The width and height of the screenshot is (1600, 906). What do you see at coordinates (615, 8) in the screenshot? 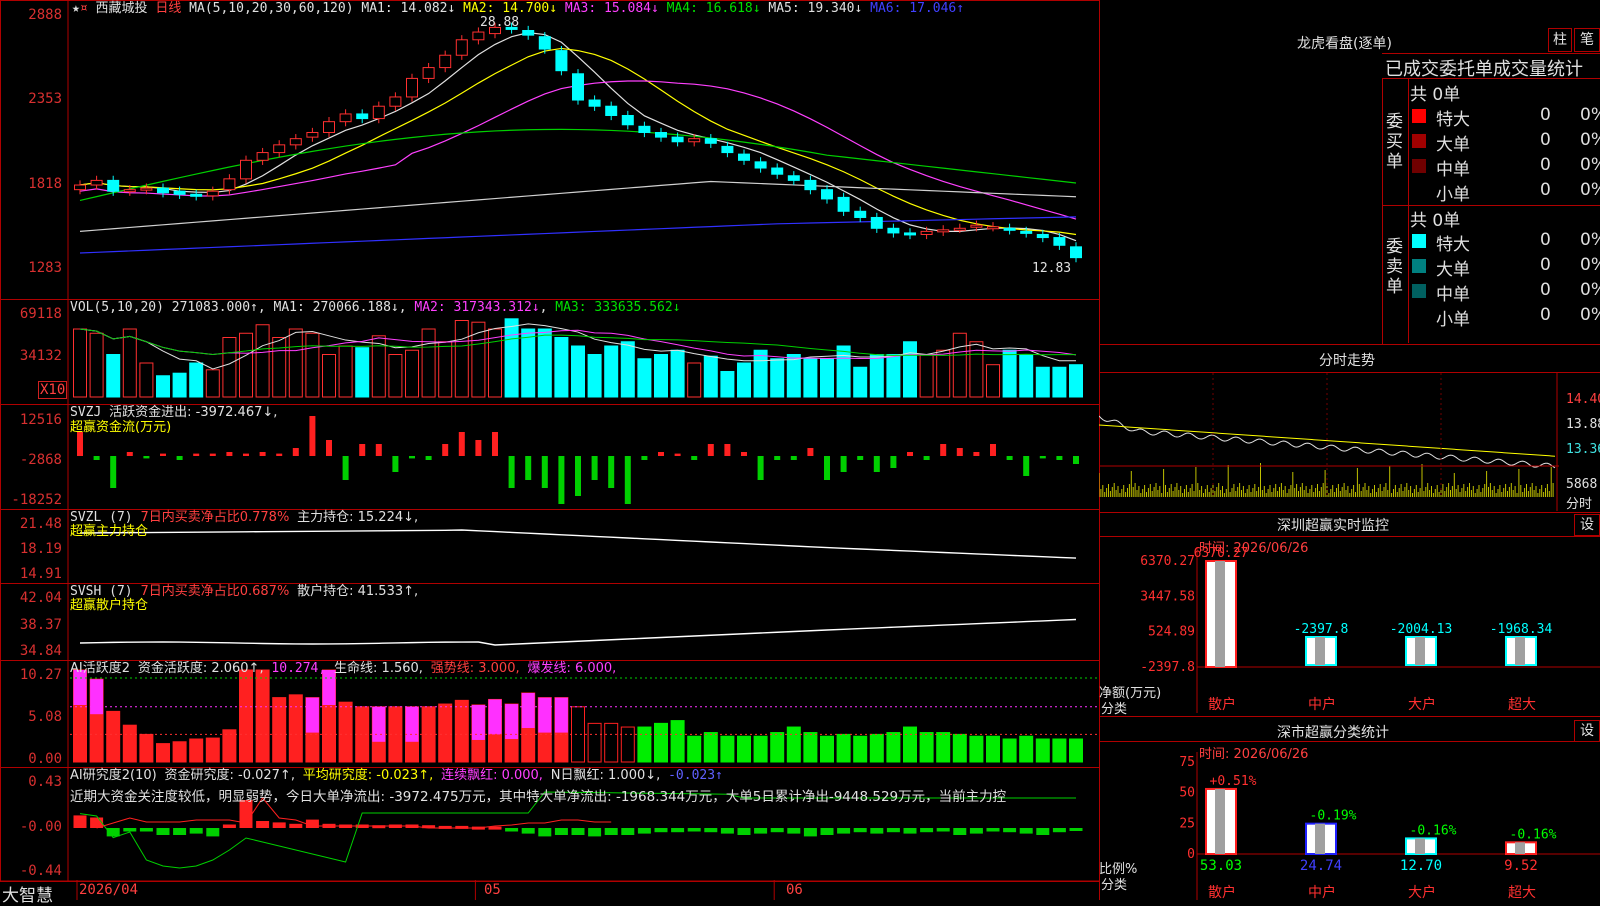
I see `ma-value: MA3: 15.084↓` at bounding box center [615, 8].